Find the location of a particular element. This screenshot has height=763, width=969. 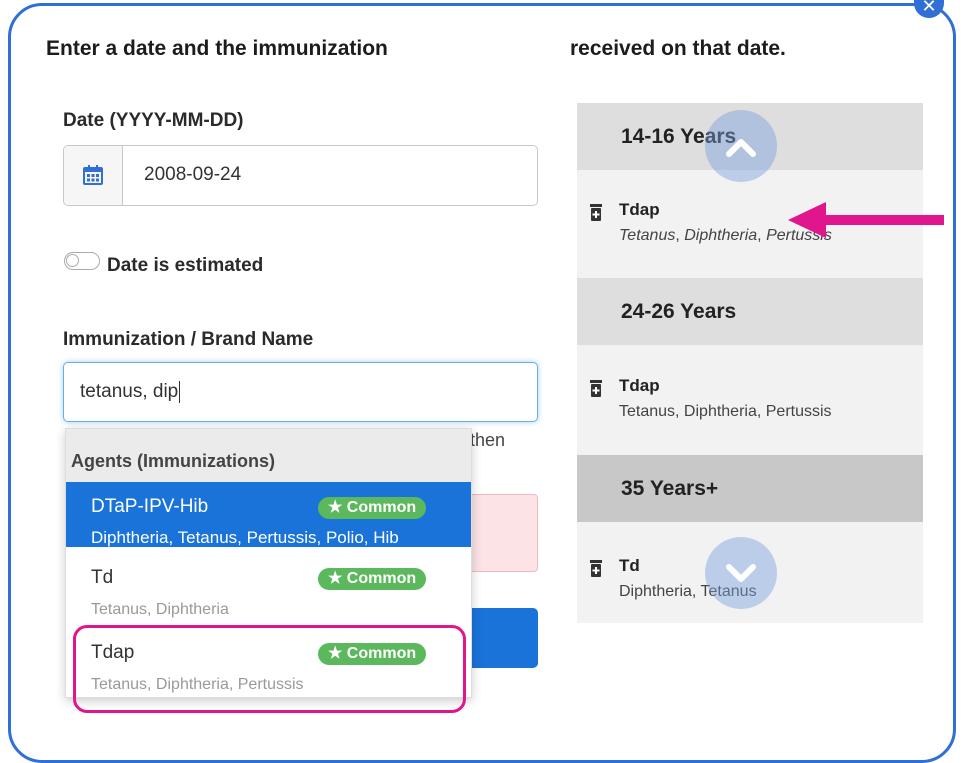

timeline-entry-tdap-2: Tdap Tetanus, Diphtheria, Pertussis is located at coordinates (750, 406).